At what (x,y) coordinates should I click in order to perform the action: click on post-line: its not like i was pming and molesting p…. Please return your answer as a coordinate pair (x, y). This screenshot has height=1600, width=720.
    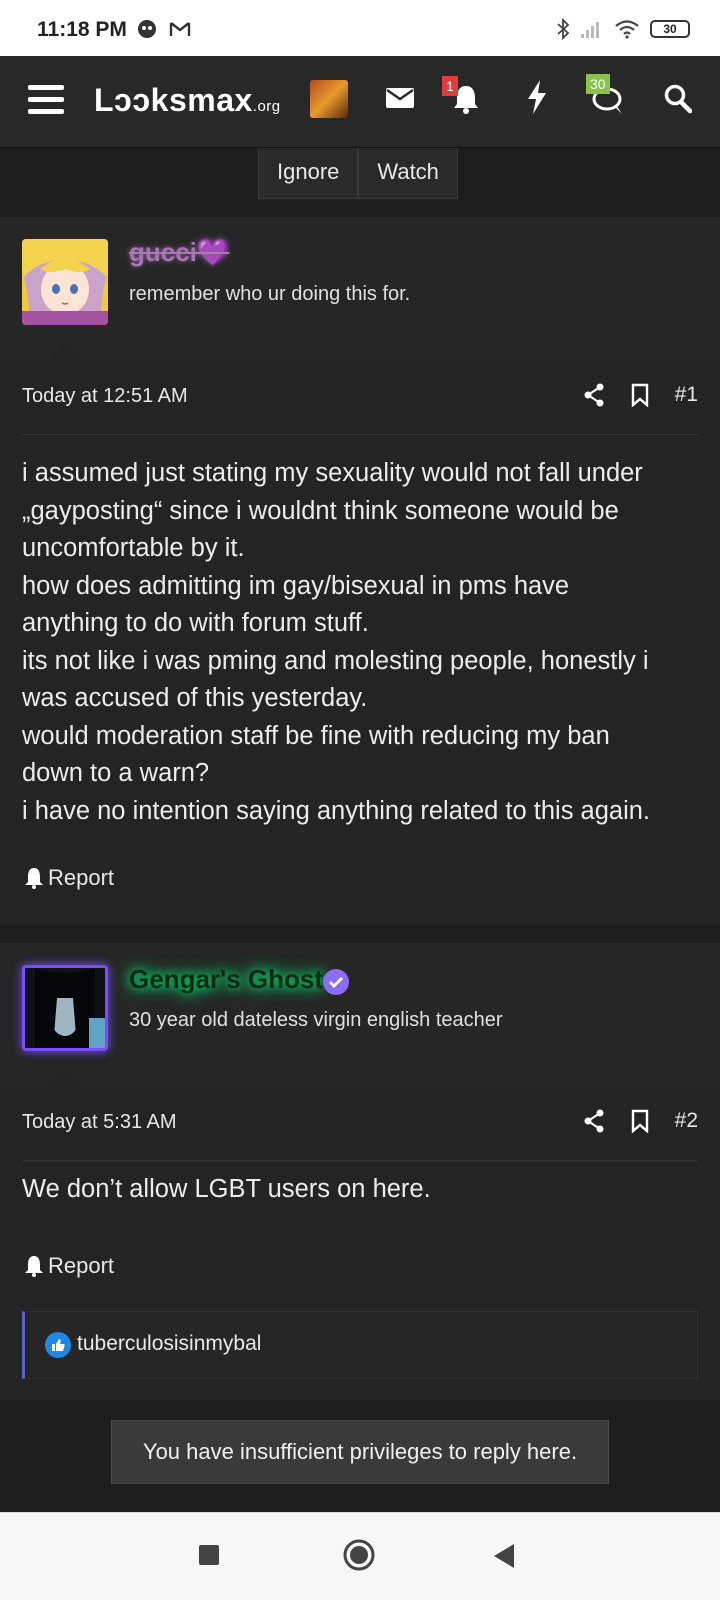
    Looking at the image, I should click on (335, 660).